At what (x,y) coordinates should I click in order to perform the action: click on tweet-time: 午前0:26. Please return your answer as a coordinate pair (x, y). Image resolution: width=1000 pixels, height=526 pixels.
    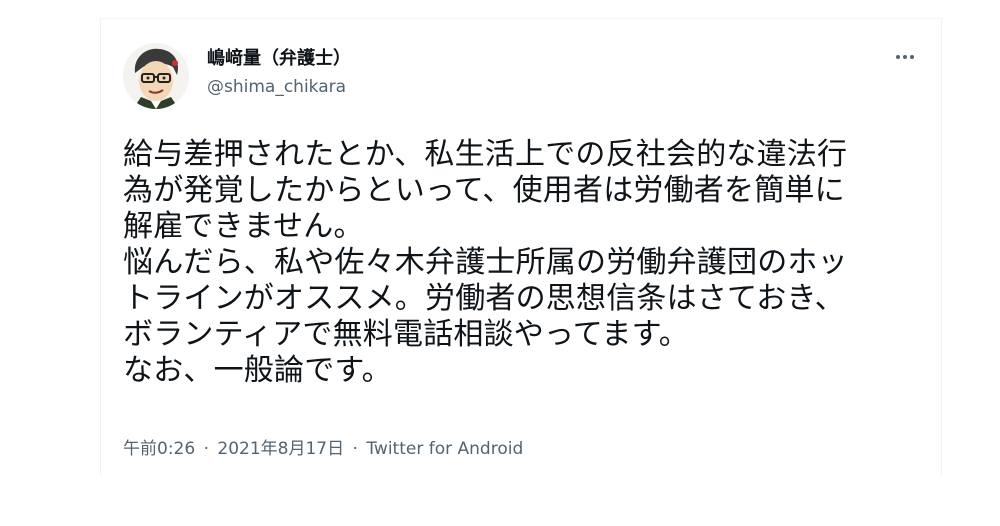
    Looking at the image, I should click on (159, 449).